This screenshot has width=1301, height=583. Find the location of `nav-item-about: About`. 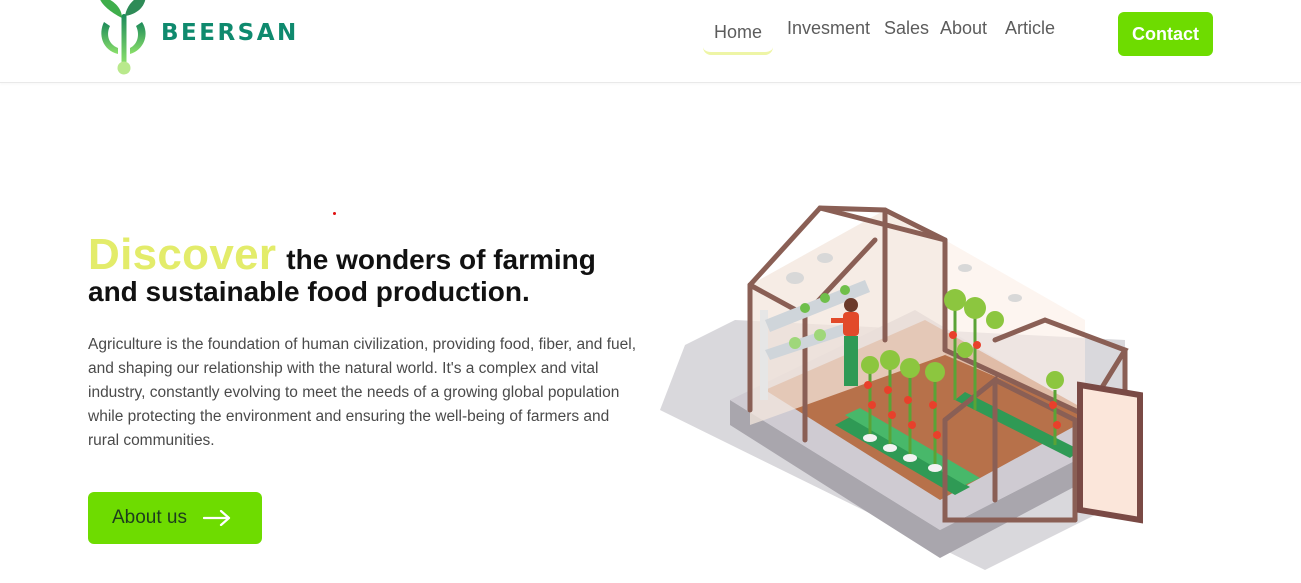

nav-item-about: About is located at coordinates (963, 28).